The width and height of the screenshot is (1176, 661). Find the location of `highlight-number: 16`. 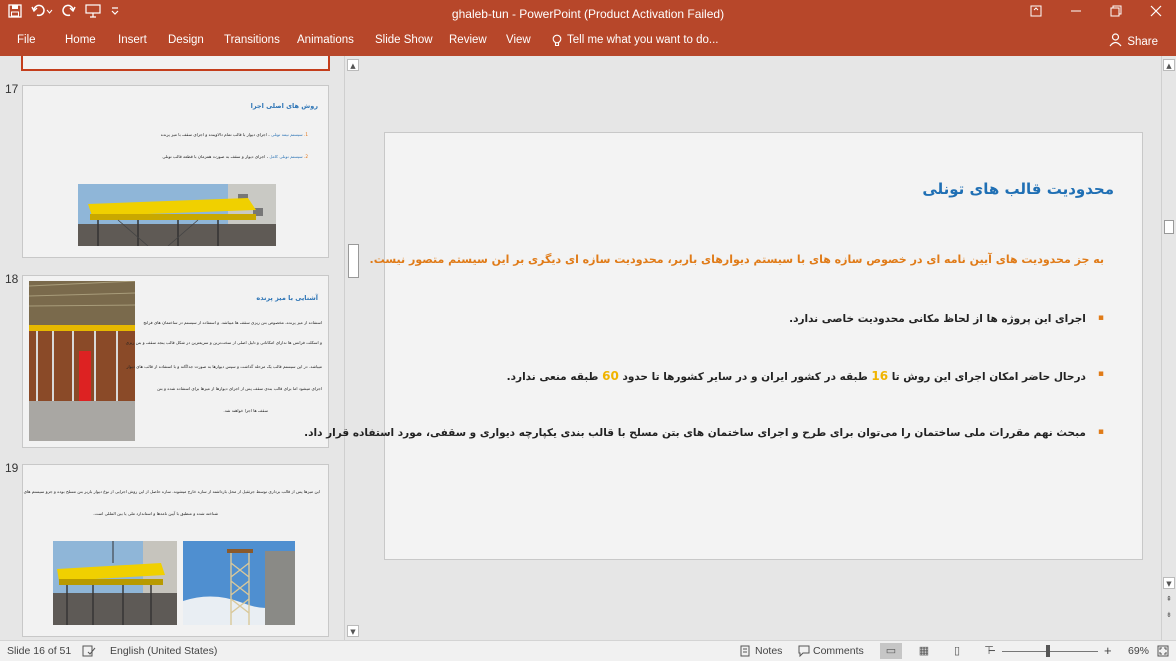

highlight-number: 16 is located at coordinates (880, 376).